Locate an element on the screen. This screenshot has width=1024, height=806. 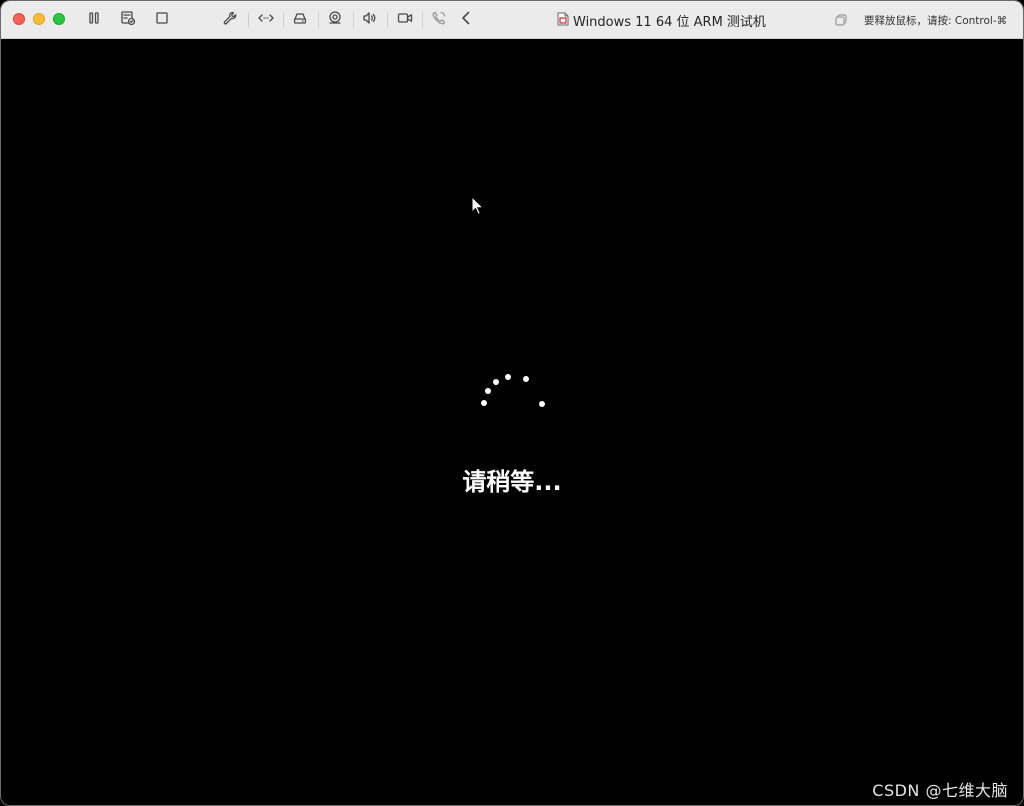
mouse-pointer-icon is located at coordinates (478, 205).